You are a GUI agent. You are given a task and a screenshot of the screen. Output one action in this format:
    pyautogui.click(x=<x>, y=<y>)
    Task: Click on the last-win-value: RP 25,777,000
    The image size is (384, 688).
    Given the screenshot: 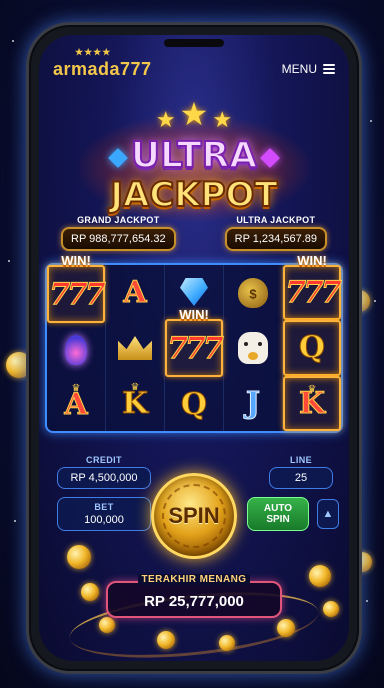 What is the action you would take?
    pyautogui.click(x=194, y=599)
    